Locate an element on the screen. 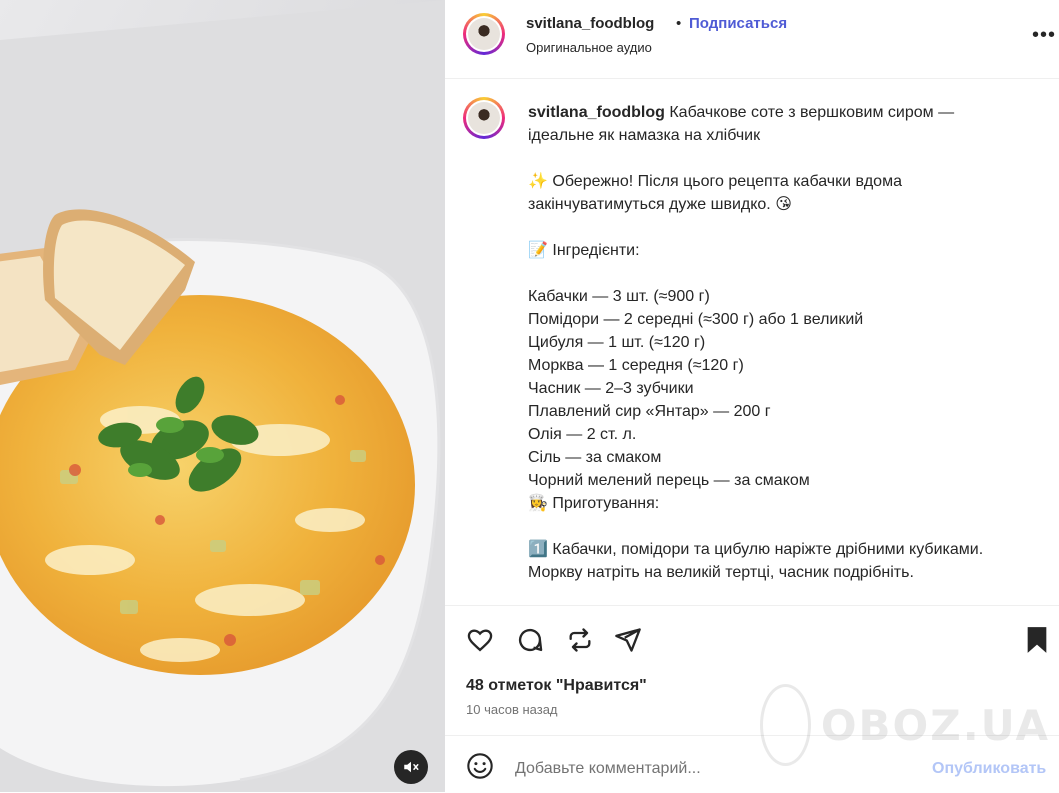  repost-button is located at coordinates (580, 640).